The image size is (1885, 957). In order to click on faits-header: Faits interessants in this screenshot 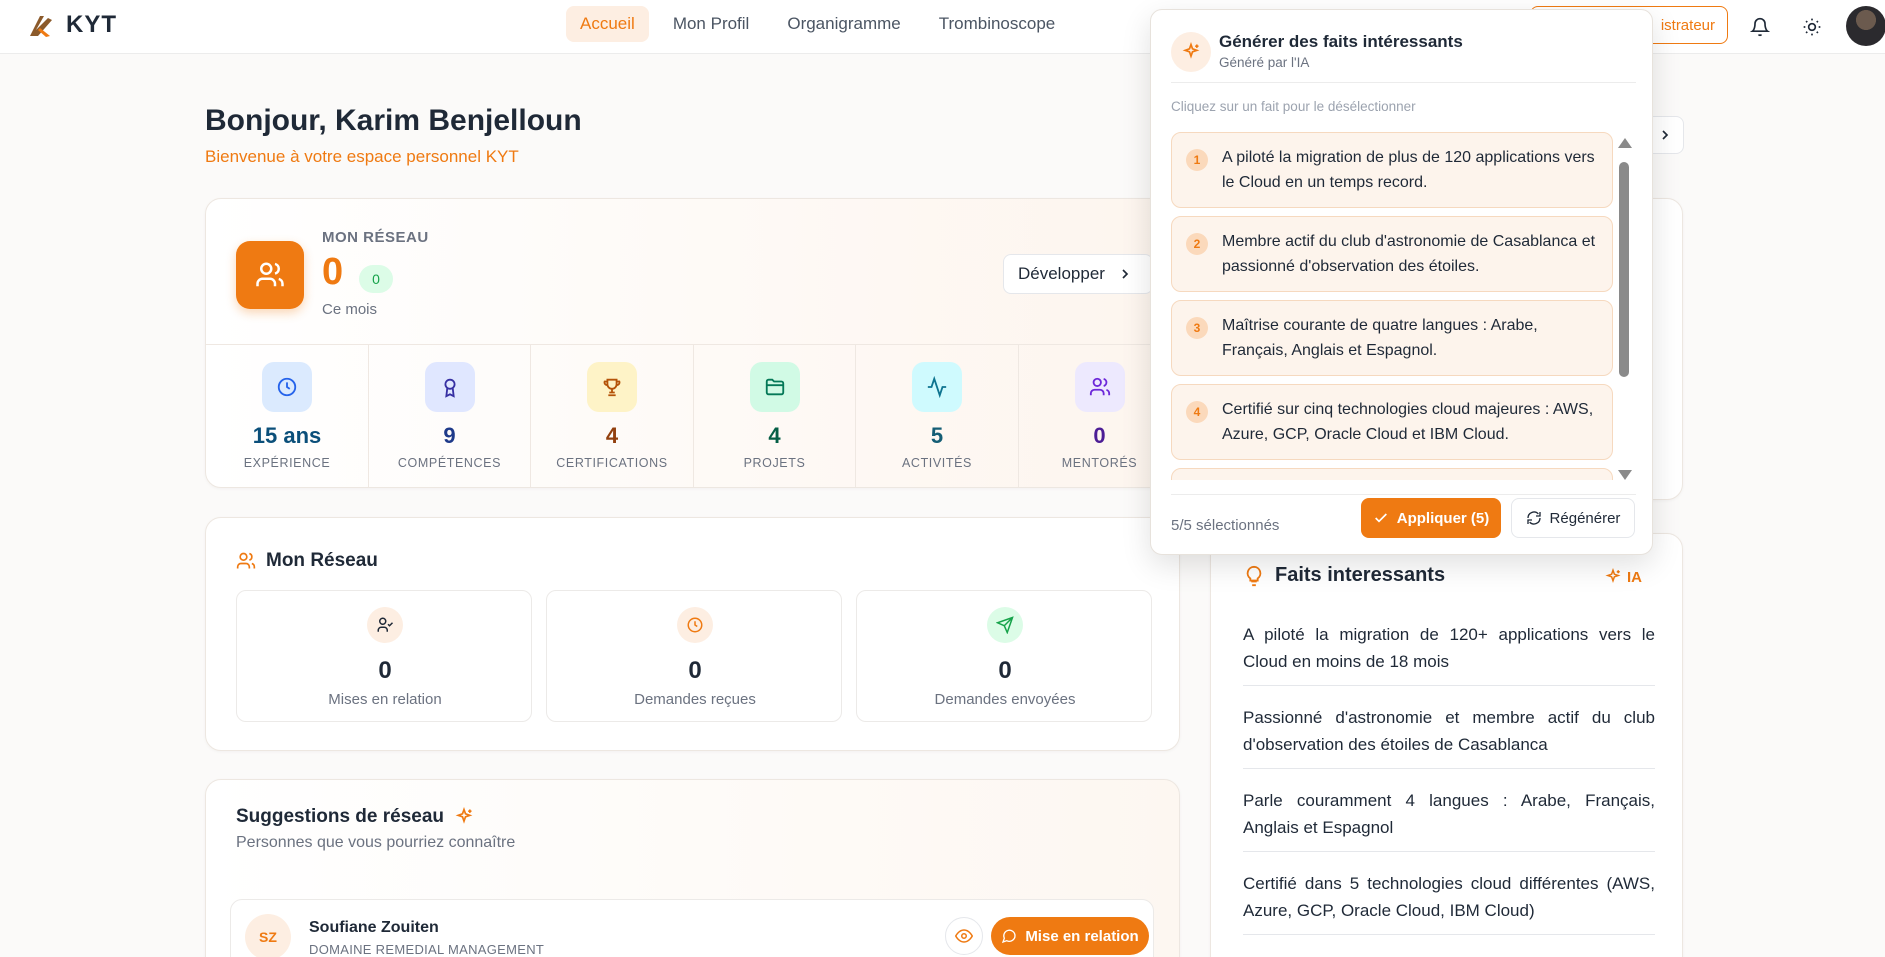, I will do `click(1344, 575)`.